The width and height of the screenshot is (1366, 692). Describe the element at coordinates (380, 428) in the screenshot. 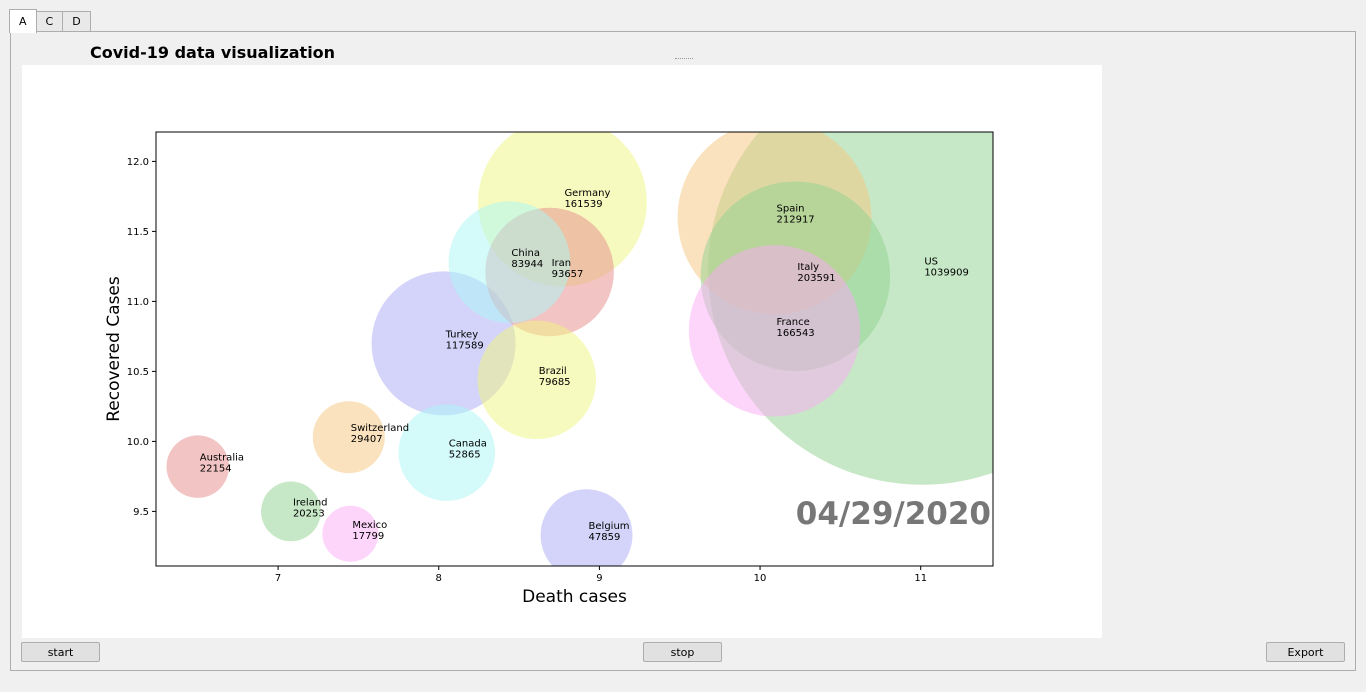

I see `bubble-label-switzerland: Switzerland` at that location.